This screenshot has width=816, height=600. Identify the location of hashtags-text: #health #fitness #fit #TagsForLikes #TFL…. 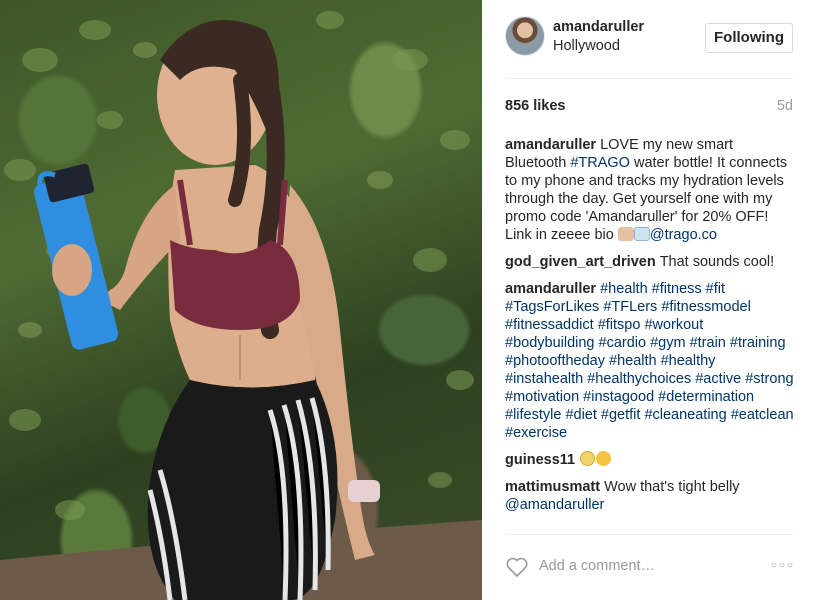
(649, 361).